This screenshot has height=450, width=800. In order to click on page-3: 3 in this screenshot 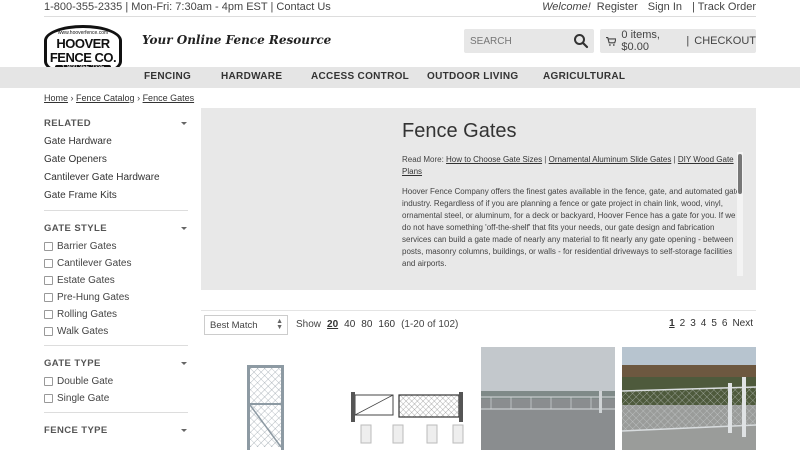, I will do `click(693, 323)`.